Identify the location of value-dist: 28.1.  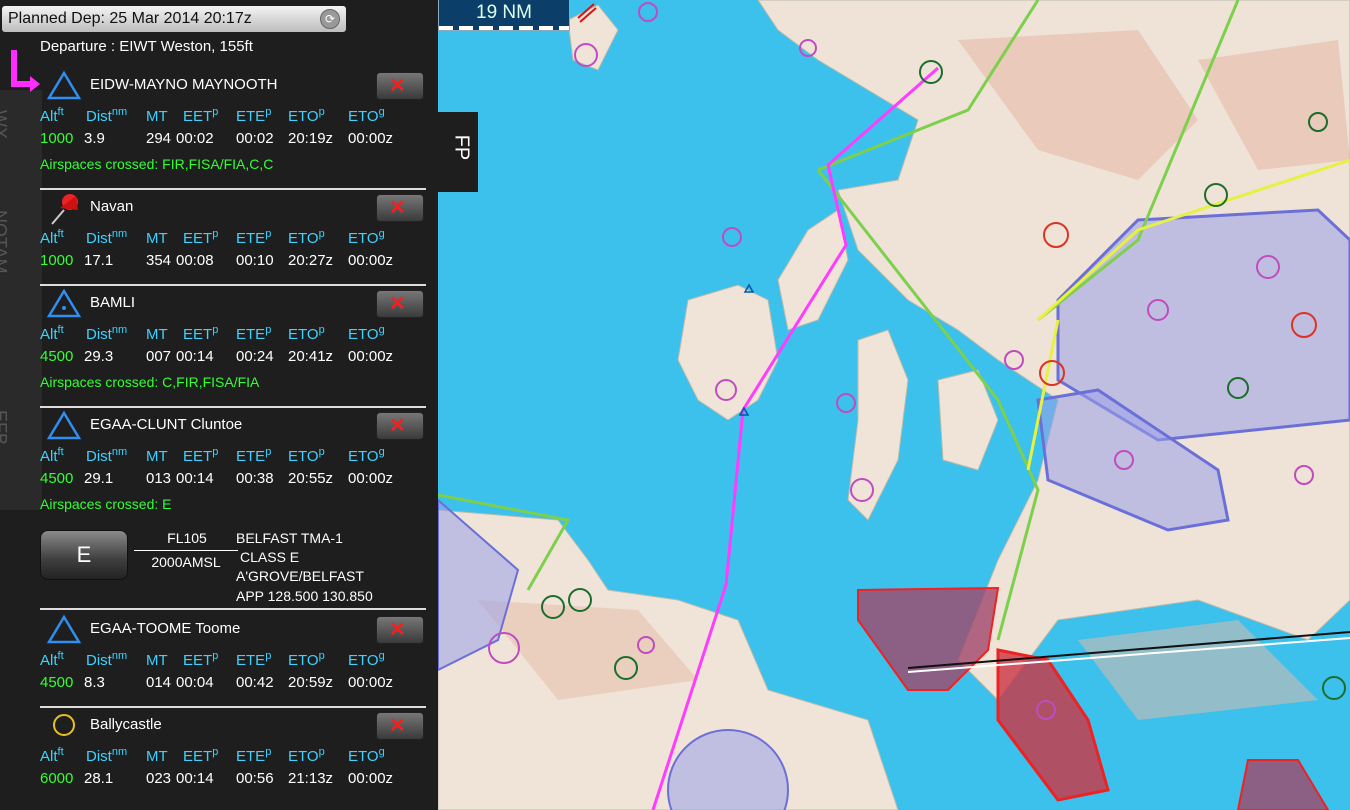
(99, 778).